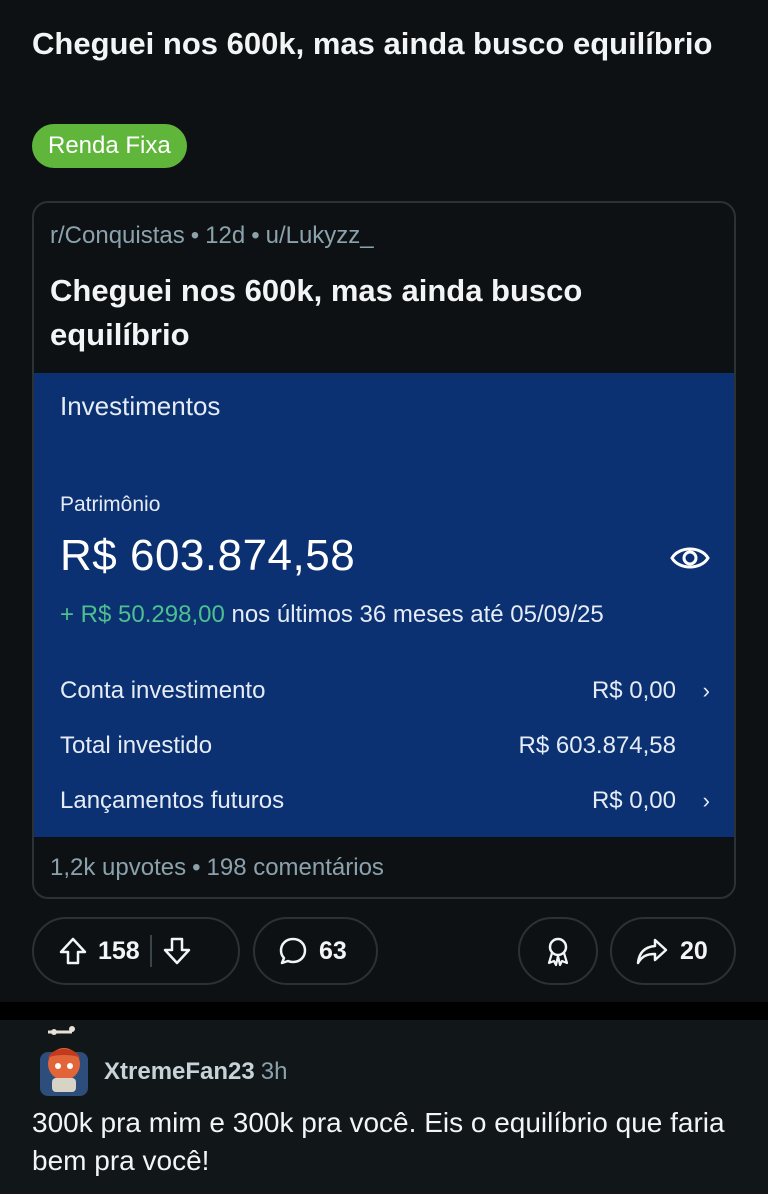 The image size is (768, 1194). What do you see at coordinates (117, 235) in the screenshot?
I see `crosspost-subreddit: r/Conquistas` at bounding box center [117, 235].